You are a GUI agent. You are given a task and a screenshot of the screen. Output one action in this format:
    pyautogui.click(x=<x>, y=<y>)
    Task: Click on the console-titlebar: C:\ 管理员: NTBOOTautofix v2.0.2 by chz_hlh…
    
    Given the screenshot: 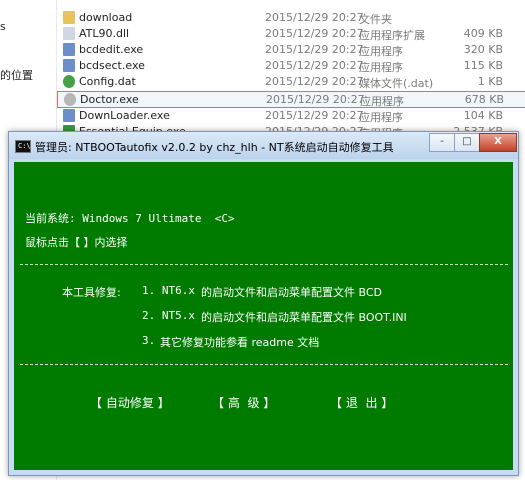 What is the action you would take?
    pyautogui.click(x=263, y=145)
    